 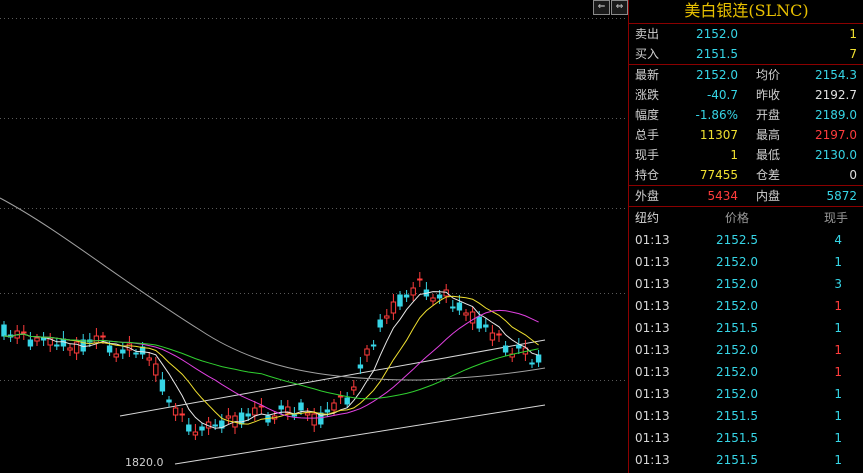 What do you see at coordinates (768, 155) in the screenshot?
I see `stat-label: 最低` at bounding box center [768, 155].